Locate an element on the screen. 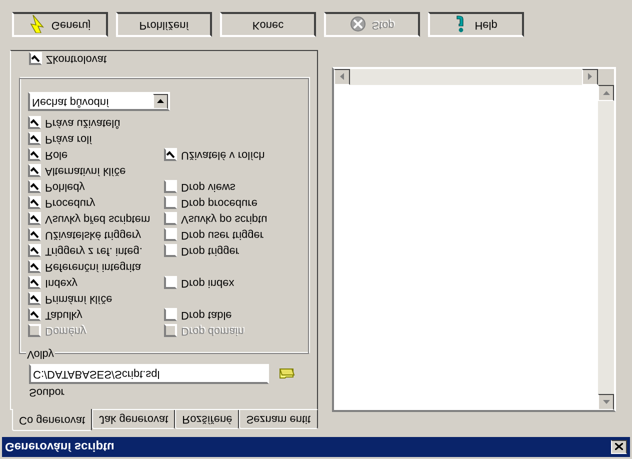 The width and height of the screenshot is (632, 459). horizontal-scrollbar is located at coordinates (466, 77).